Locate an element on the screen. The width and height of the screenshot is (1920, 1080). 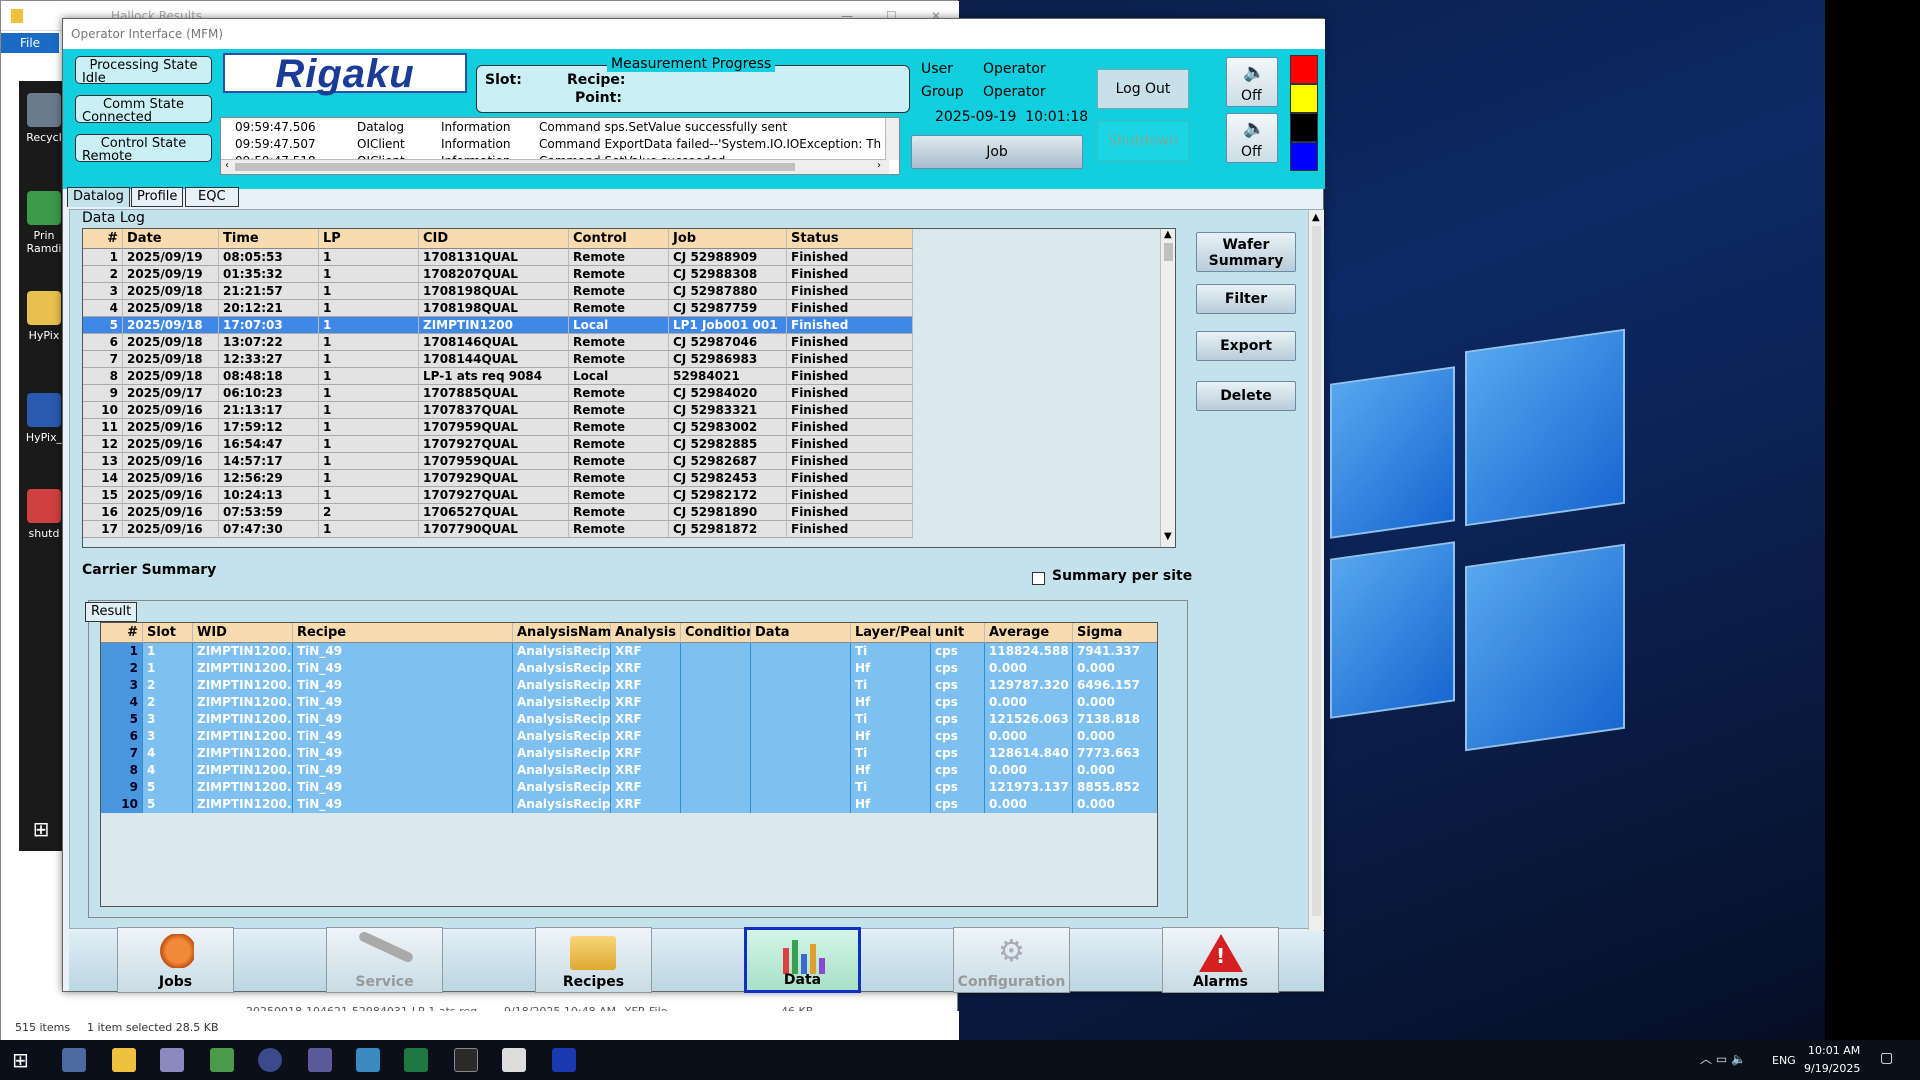
excel-icon is located at coordinates (416, 1060).